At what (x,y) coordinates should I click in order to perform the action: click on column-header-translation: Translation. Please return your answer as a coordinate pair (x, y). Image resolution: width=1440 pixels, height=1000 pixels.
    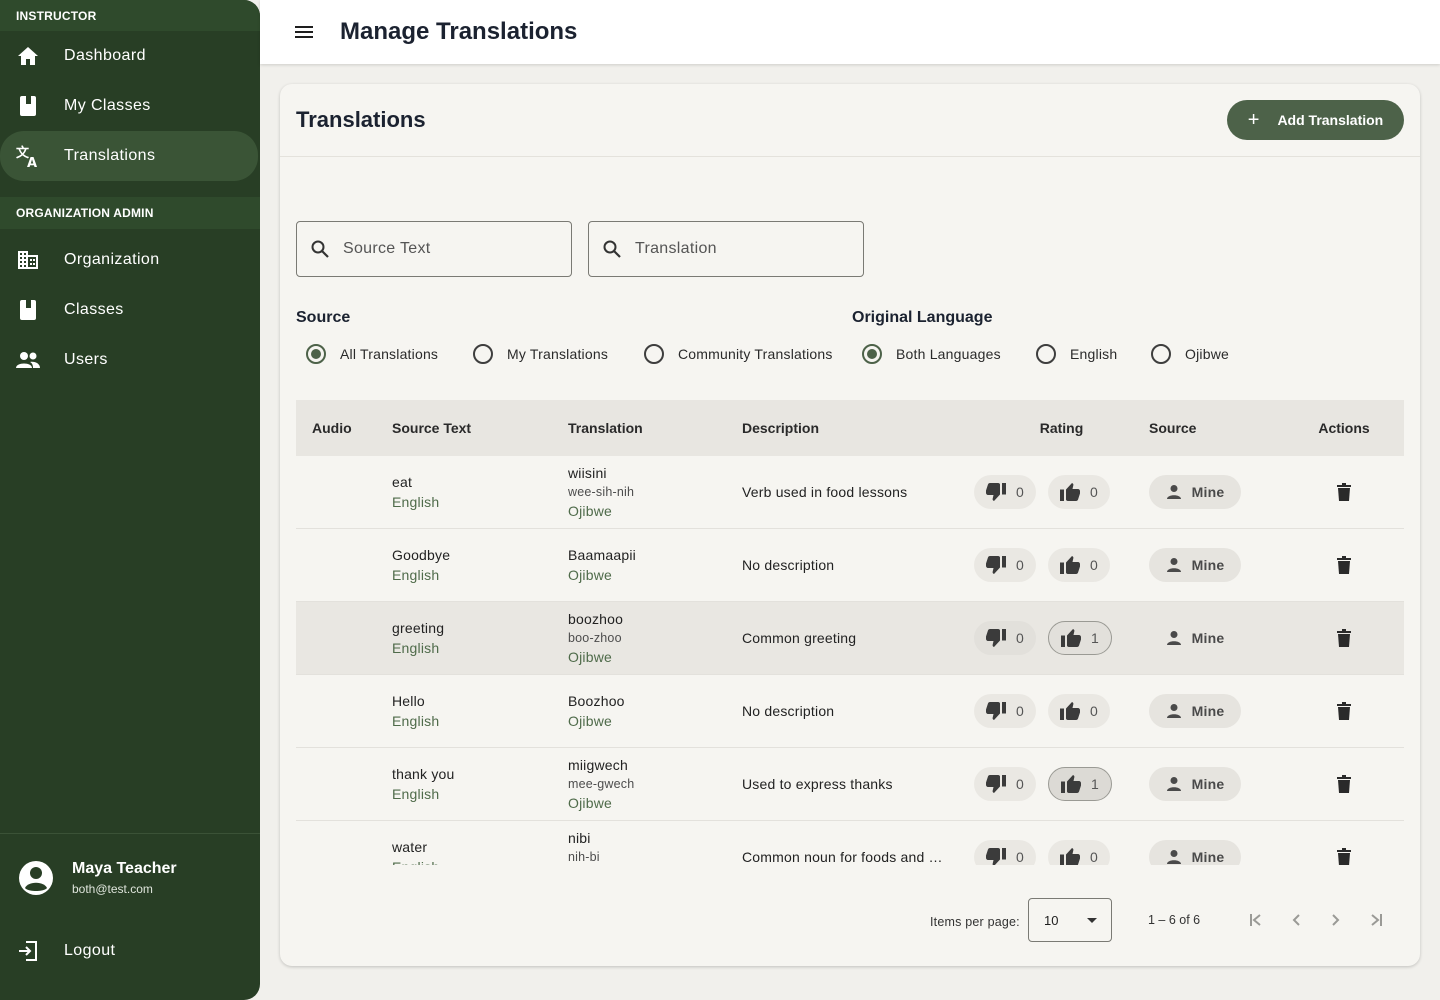
    Looking at the image, I should click on (655, 428).